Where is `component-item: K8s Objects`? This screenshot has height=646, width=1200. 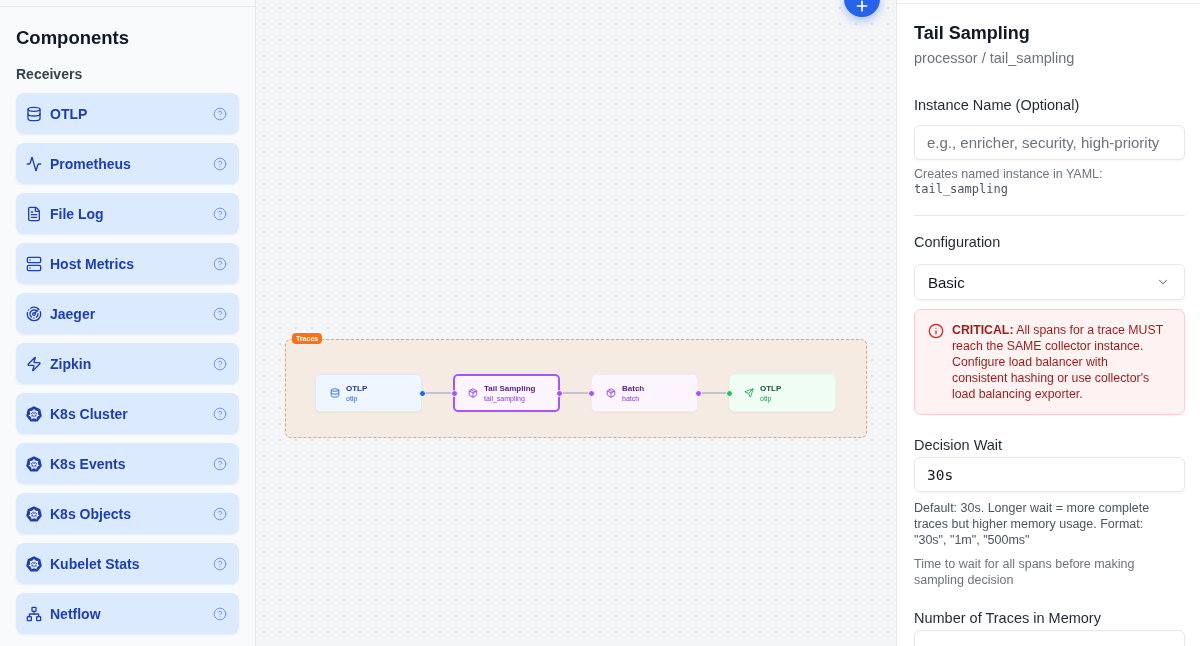
component-item: K8s Objects is located at coordinates (127, 513).